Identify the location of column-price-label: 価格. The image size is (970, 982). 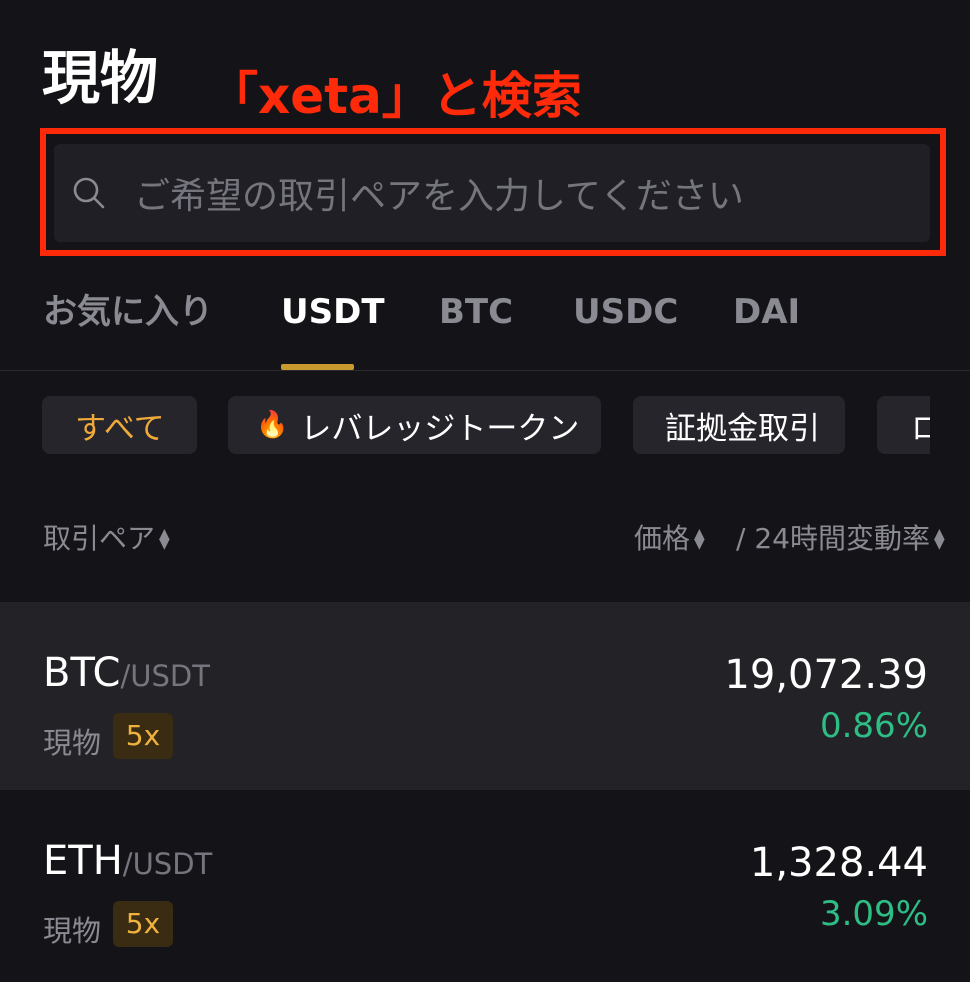
(662, 538).